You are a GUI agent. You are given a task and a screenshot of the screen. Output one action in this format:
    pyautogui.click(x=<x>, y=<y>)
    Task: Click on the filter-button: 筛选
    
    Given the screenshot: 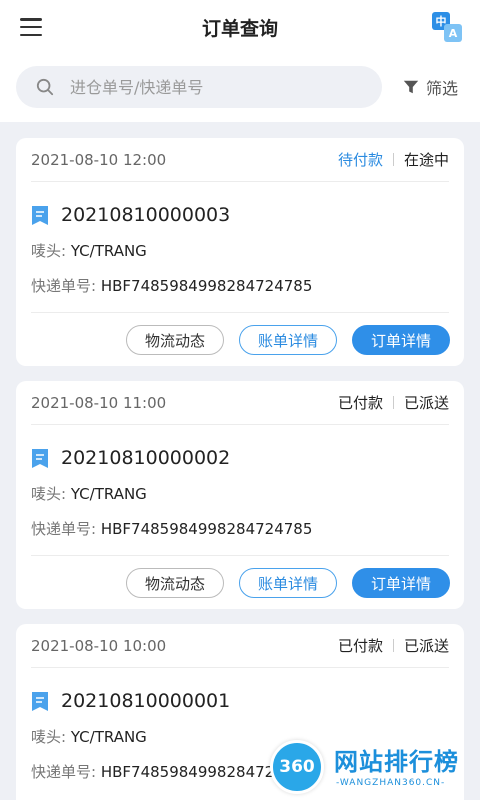 What is the action you would take?
    pyautogui.click(x=430, y=87)
    